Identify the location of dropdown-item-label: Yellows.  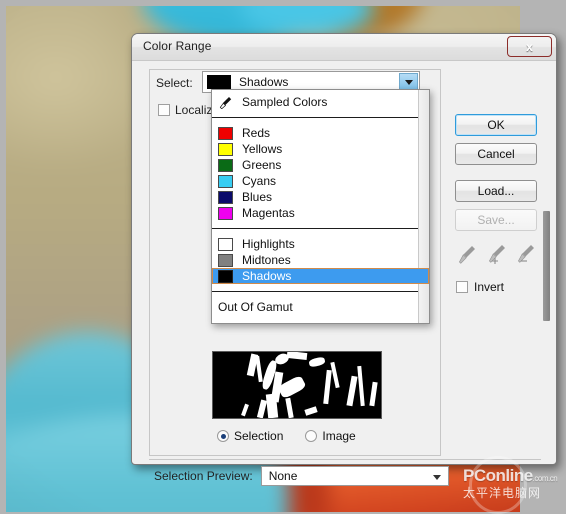
(262, 149).